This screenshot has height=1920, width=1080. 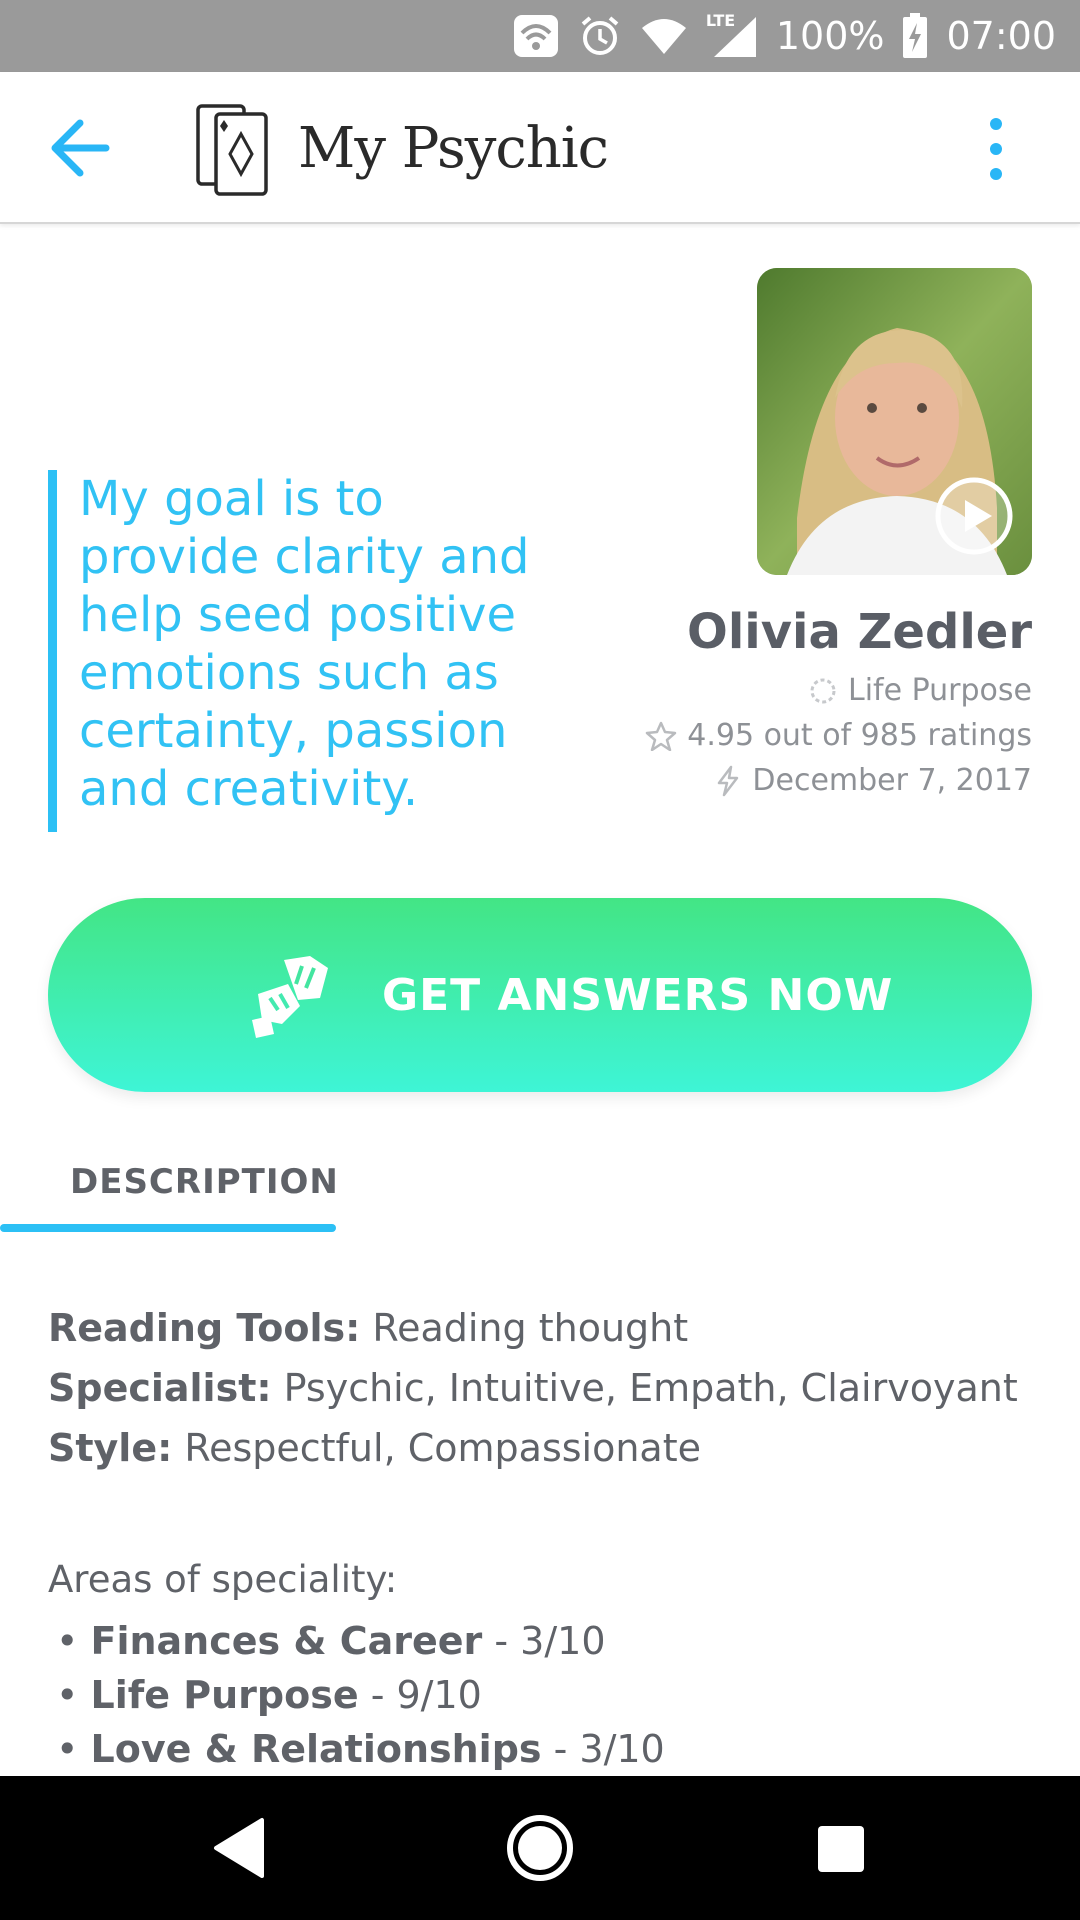 I want to click on status-bar: LTE 100% 07:00, so click(x=540, y=36).